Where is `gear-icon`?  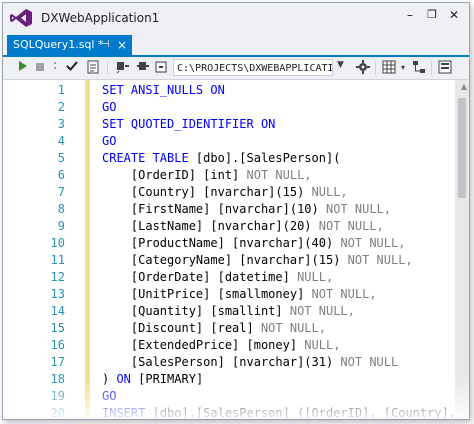
gear-icon is located at coordinates (363, 67).